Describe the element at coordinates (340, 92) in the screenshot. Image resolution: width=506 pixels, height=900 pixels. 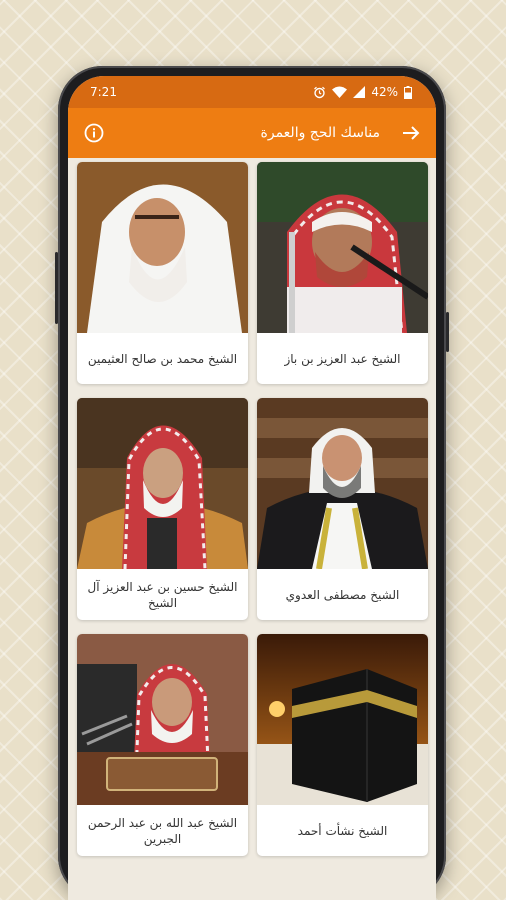
I see `wifi-icon` at that location.